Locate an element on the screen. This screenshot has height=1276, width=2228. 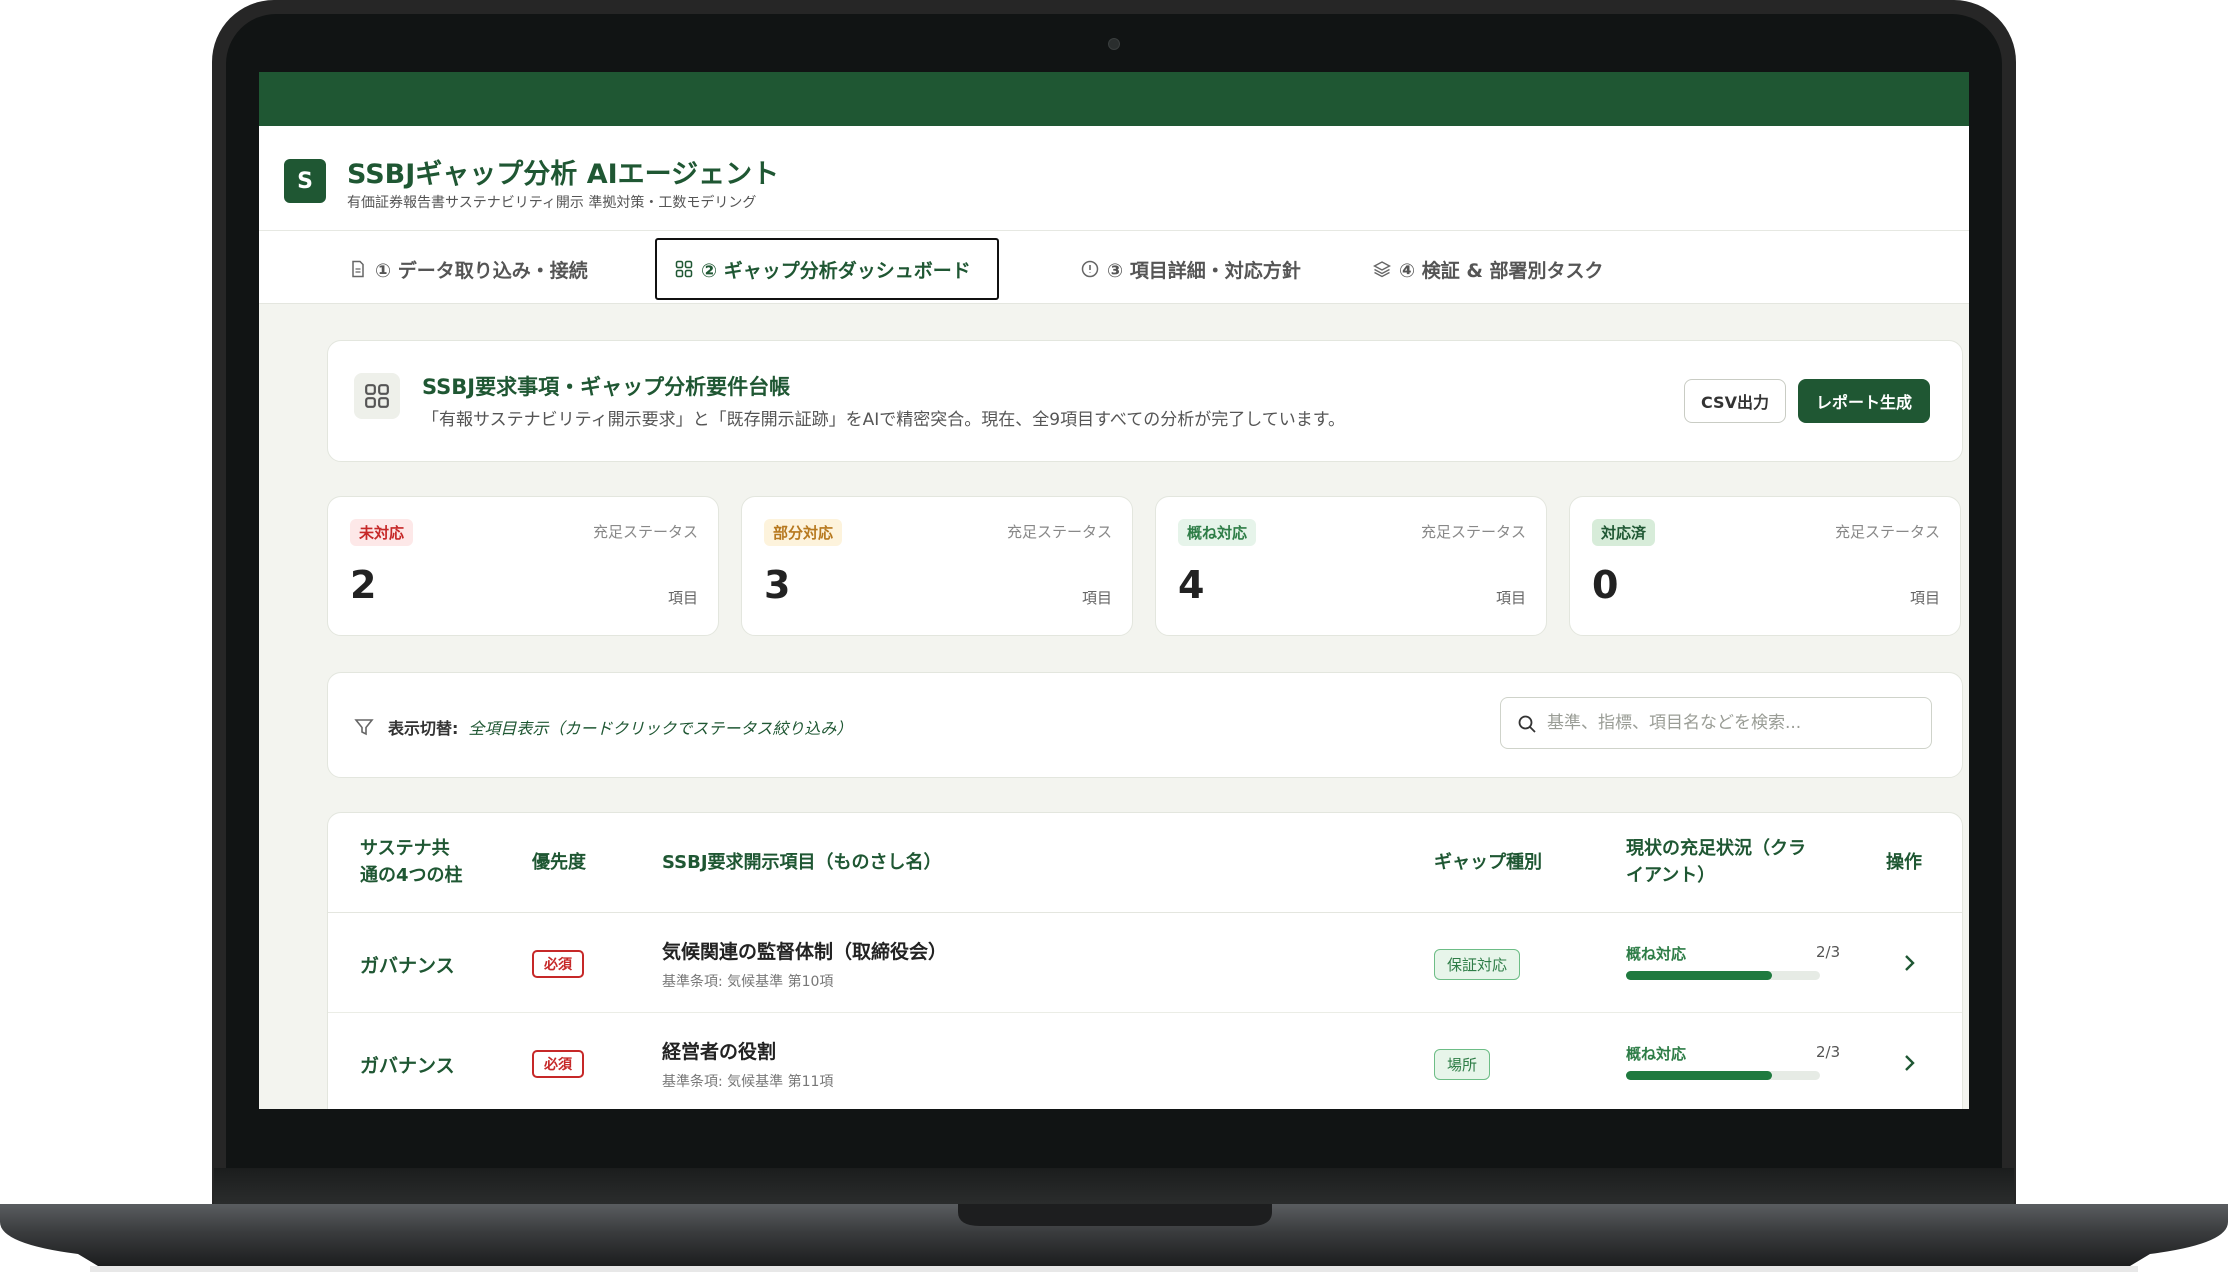
stat-card-partial: 部分対応 充足ステータス 3 項目 is located at coordinates (937, 566).